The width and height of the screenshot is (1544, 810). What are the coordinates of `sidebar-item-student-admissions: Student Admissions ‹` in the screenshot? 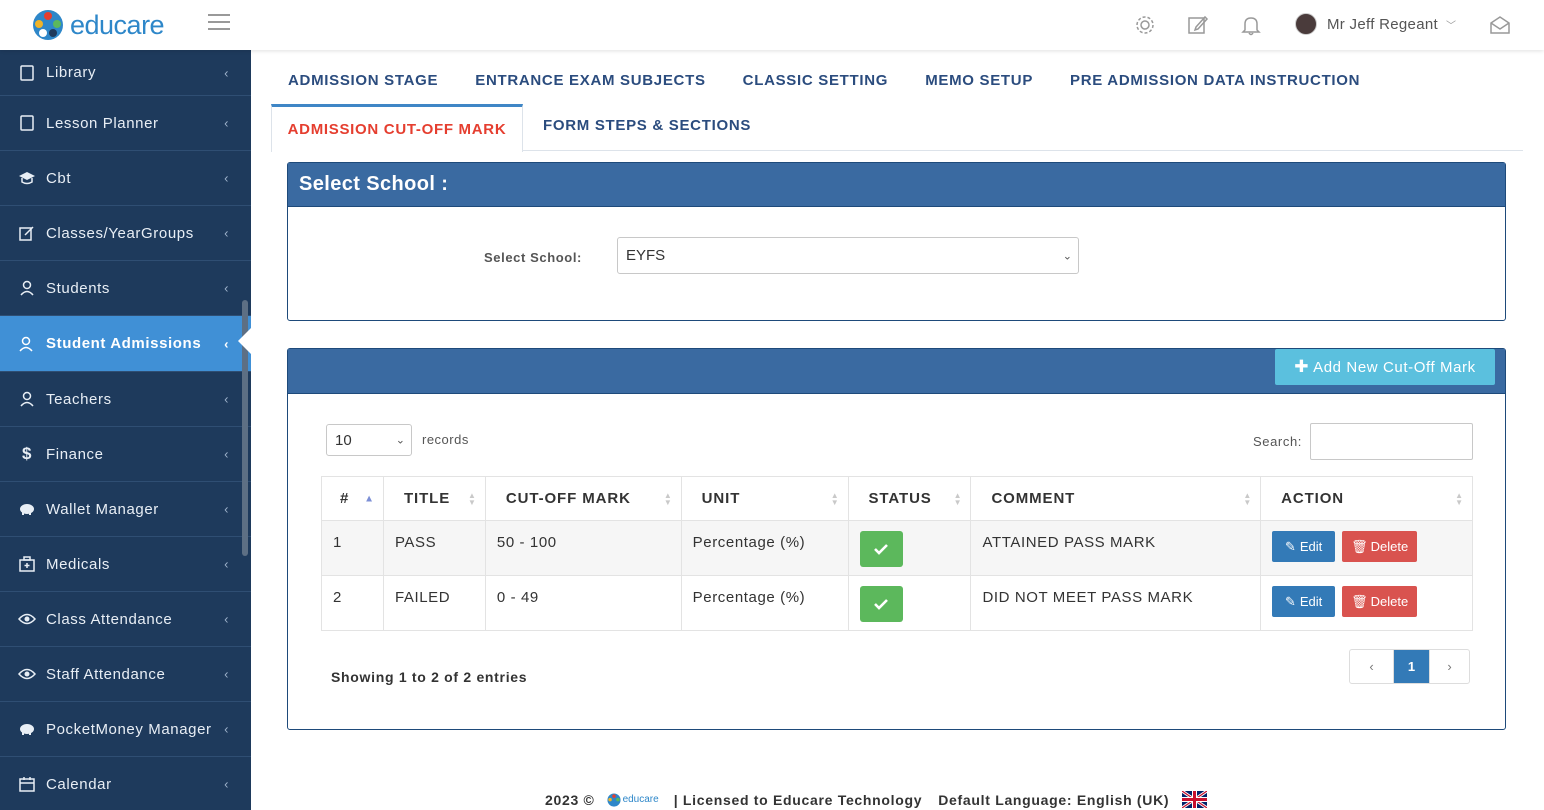 It's located at (125, 344).